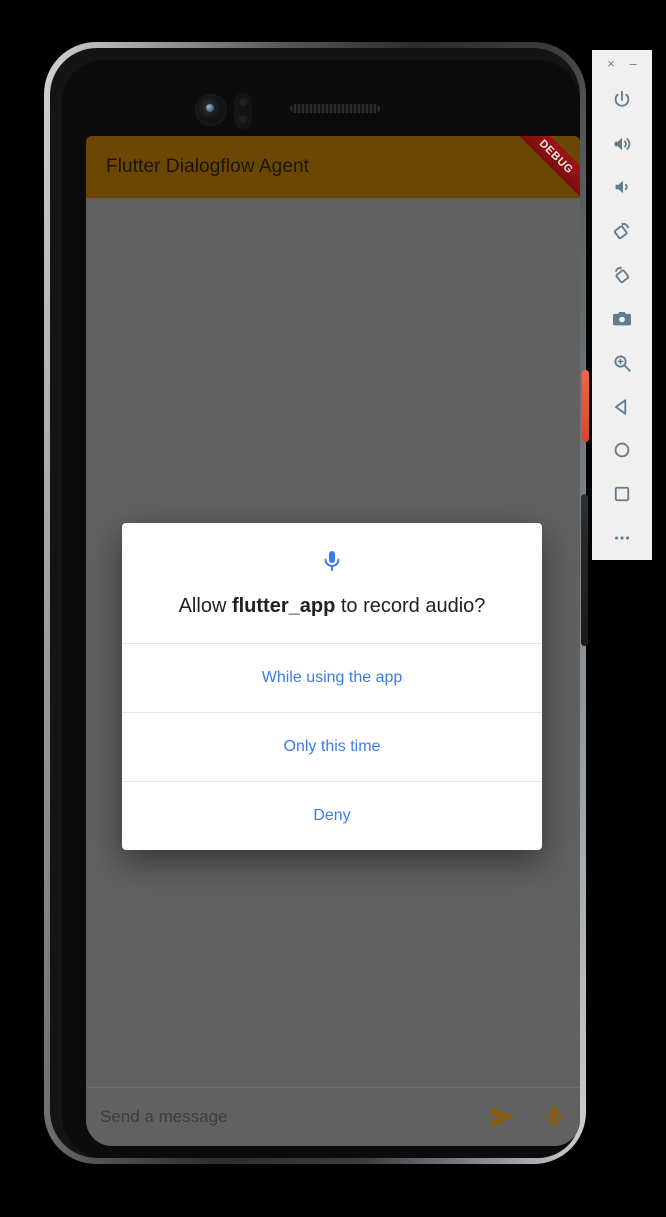 This screenshot has width=666, height=1217. What do you see at coordinates (622, 407) in the screenshot?
I see `back-icon` at bounding box center [622, 407].